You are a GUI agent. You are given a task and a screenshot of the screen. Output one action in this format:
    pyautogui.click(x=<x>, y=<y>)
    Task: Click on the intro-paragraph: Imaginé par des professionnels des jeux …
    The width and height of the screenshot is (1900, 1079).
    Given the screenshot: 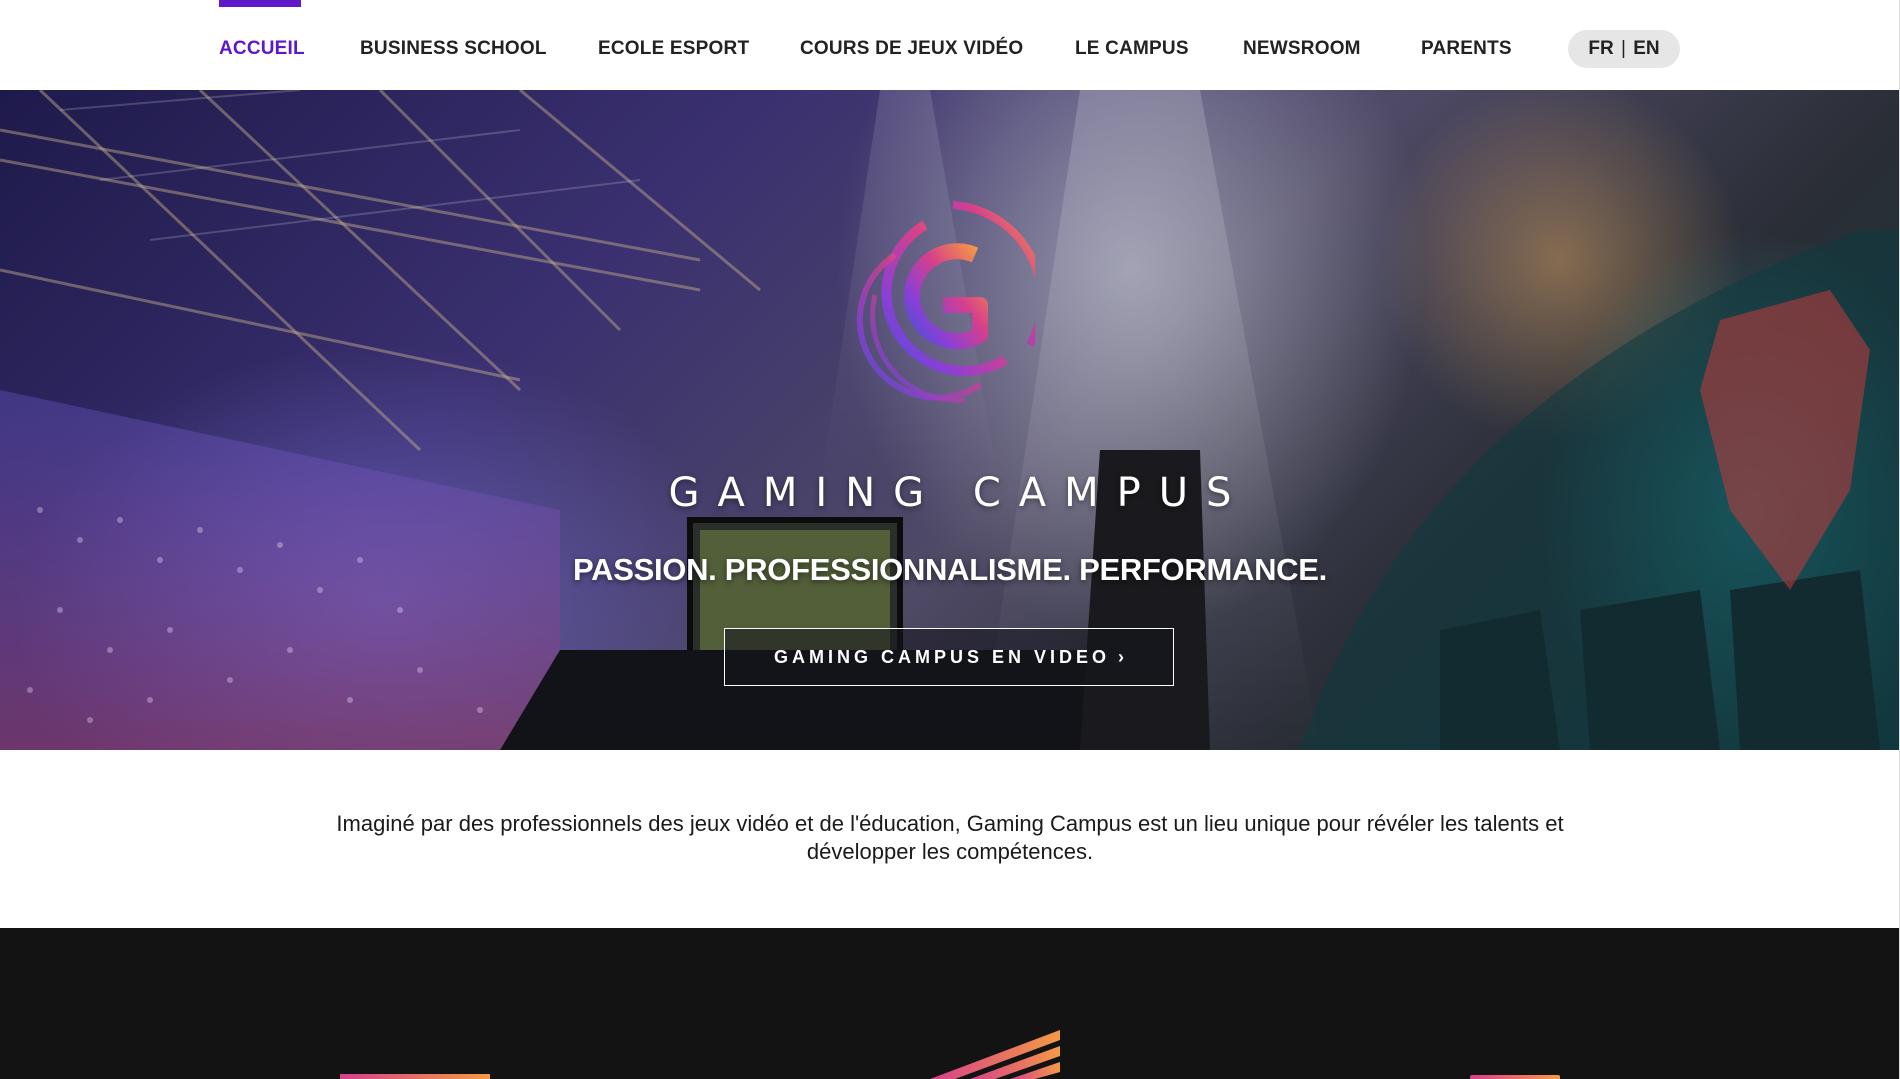 What is the action you would take?
    pyautogui.click(x=950, y=837)
    